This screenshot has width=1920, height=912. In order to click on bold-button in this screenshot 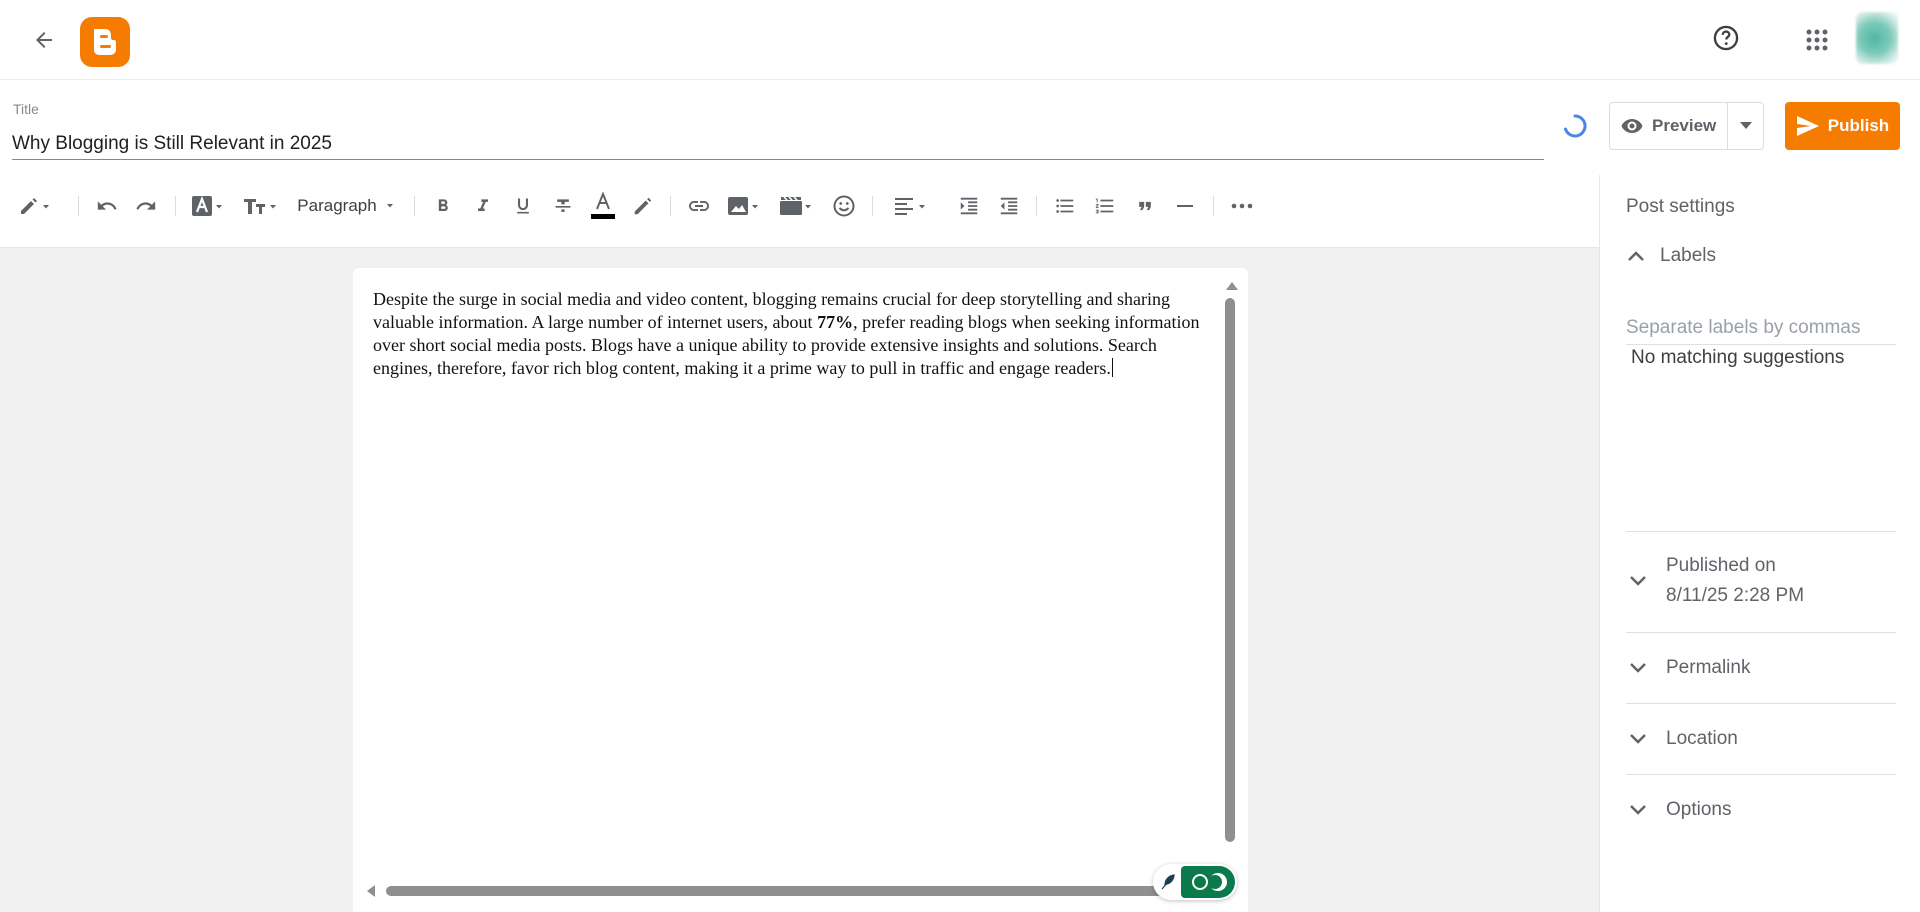, I will do `click(443, 206)`.